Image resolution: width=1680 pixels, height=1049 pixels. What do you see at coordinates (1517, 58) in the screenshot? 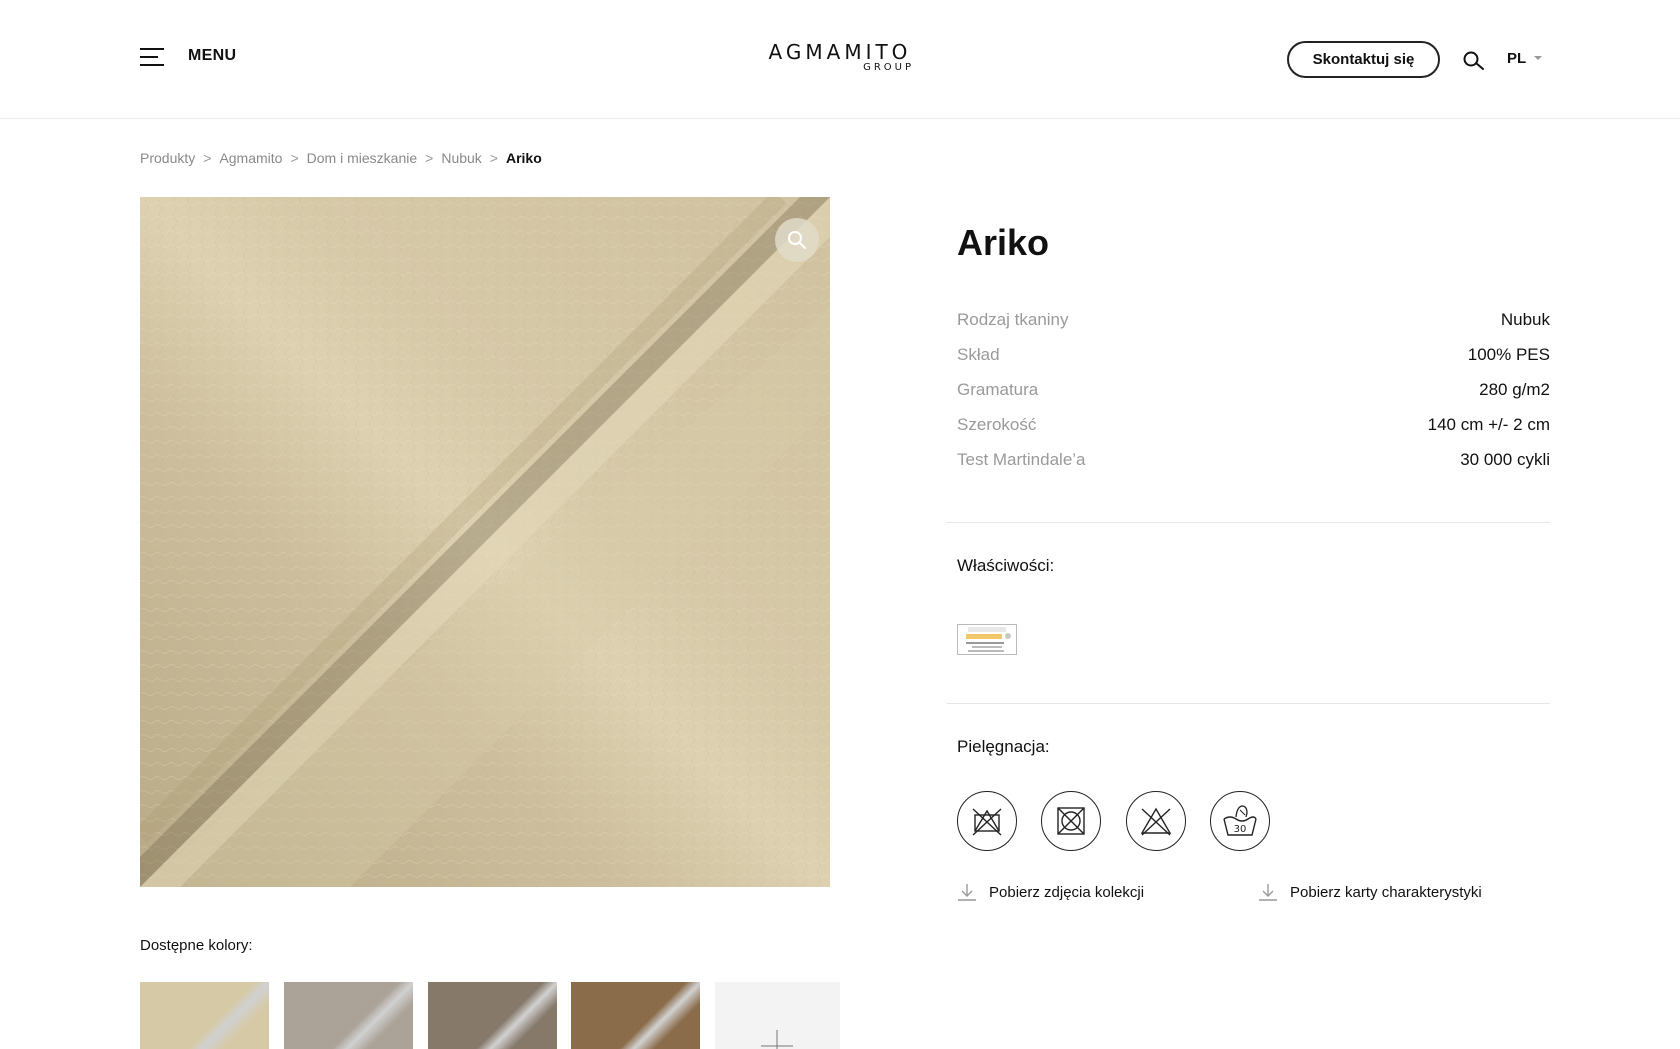
I see `language-label: PL` at bounding box center [1517, 58].